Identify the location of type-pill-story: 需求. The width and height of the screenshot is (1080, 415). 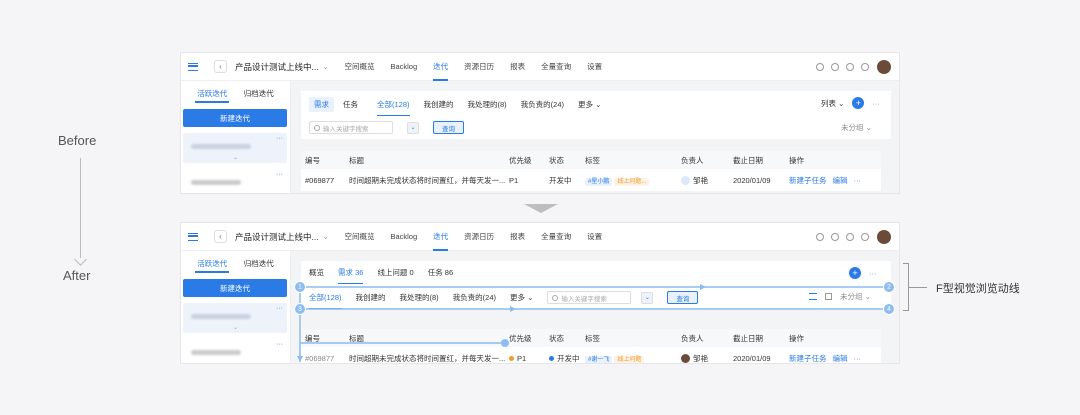
(321, 104).